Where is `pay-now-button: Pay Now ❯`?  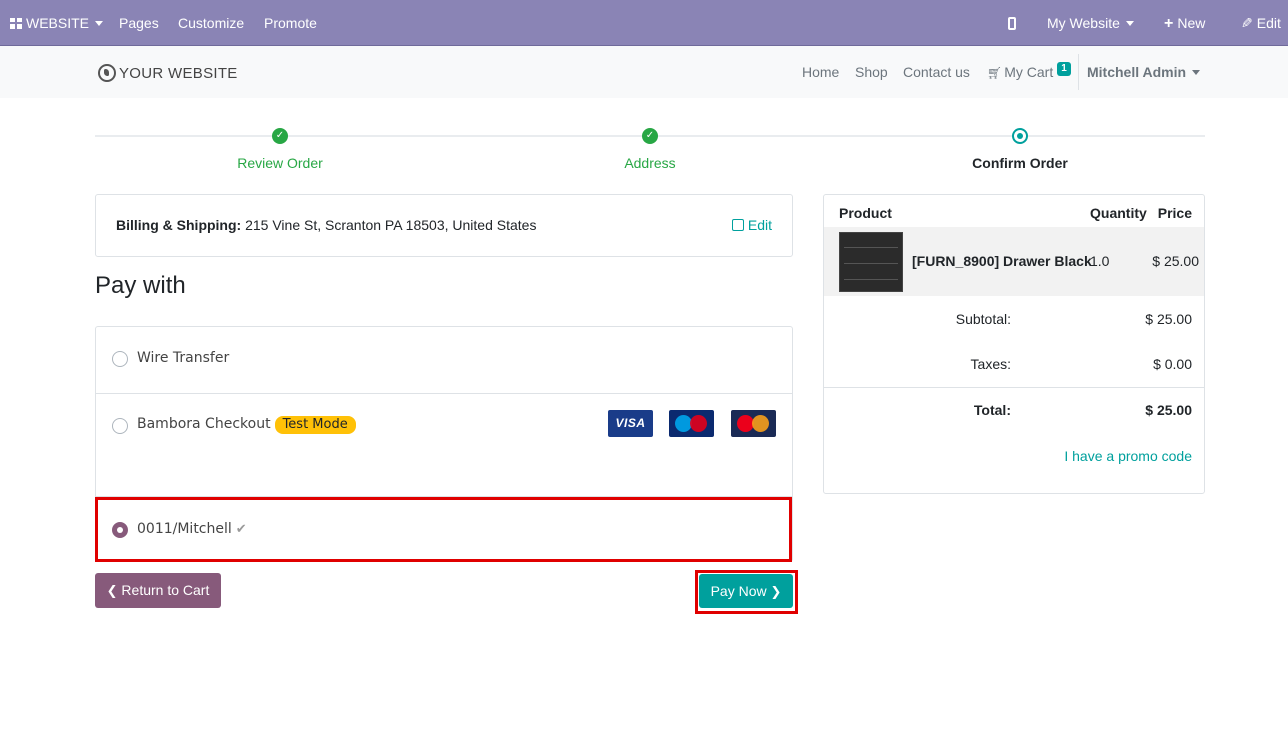
pay-now-button: Pay Now ❯ is located at coordinates (746, 591).